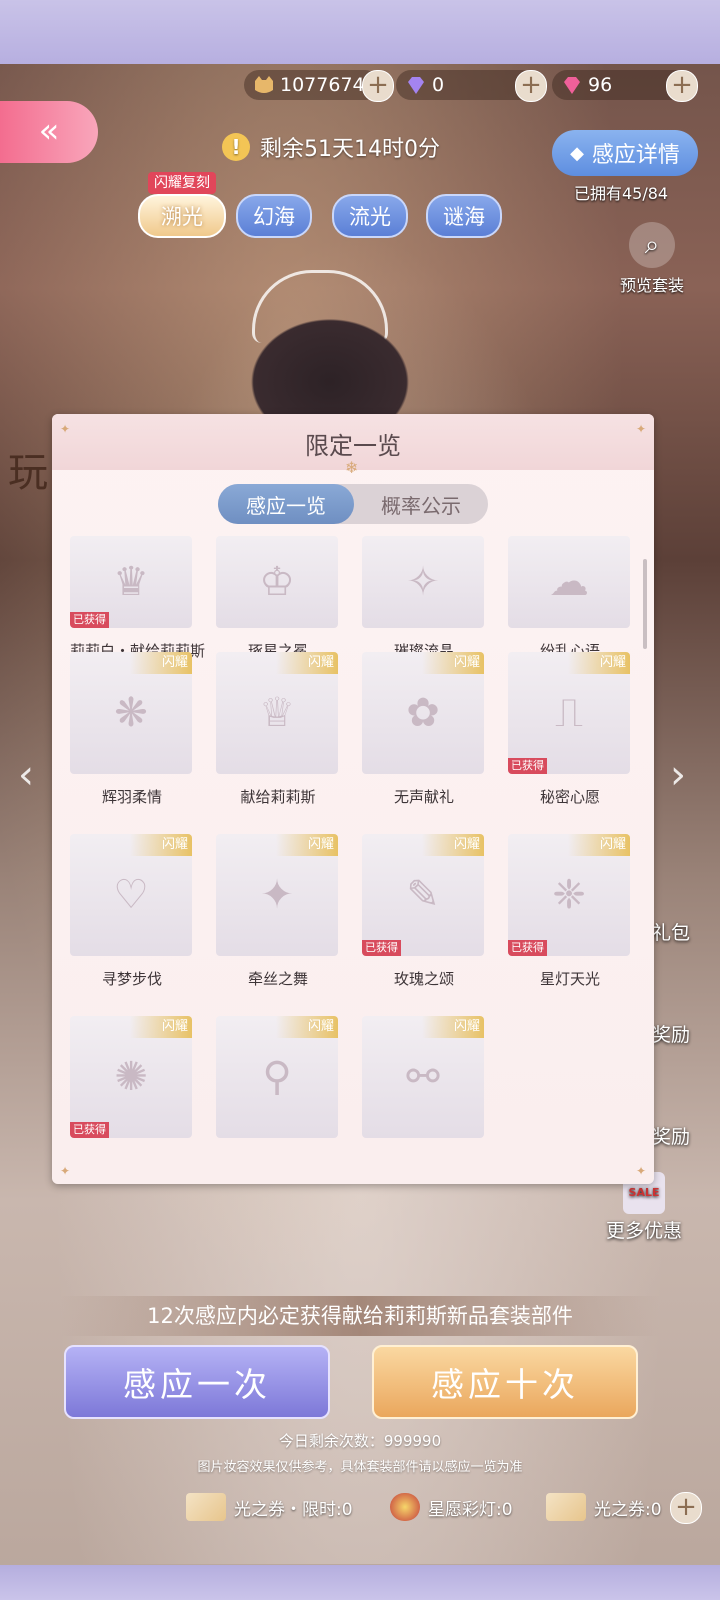 The width and height of the screenshot is (720, 1600). I want to click on ticket-label: 星愿彩灯:0, so click(470, 1509).